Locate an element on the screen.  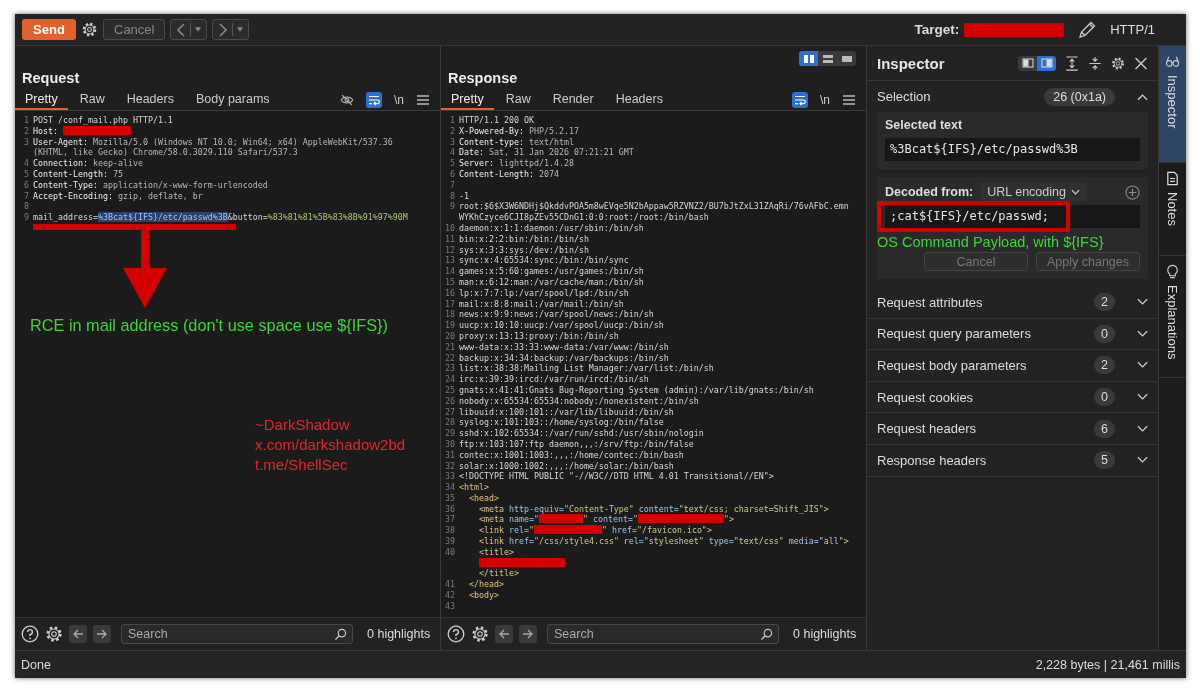
collapse-icon is located at coordinates (1095, 63).